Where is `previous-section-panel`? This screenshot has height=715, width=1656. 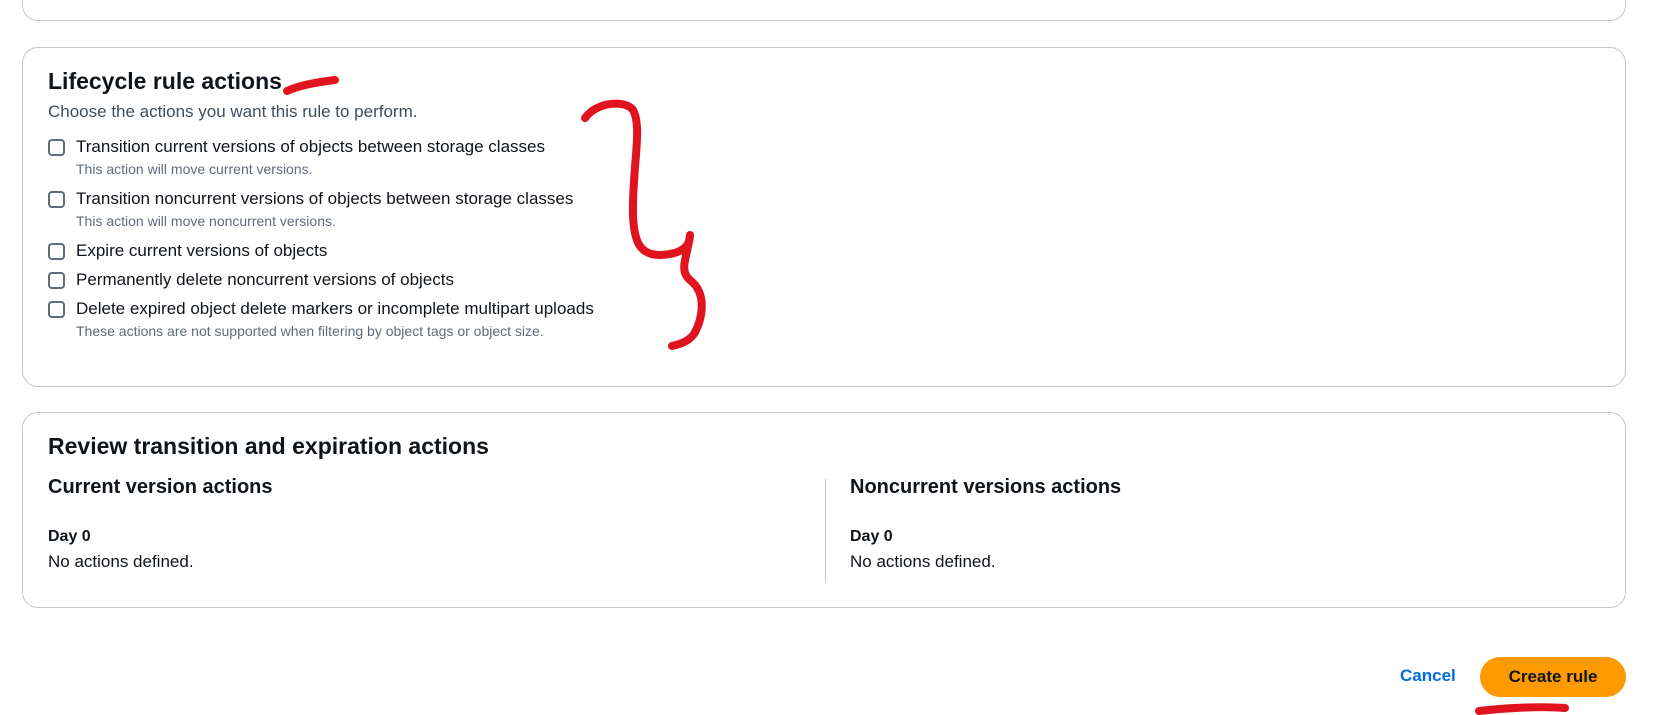 previous-section-panel is located at coordinates (824, 10).